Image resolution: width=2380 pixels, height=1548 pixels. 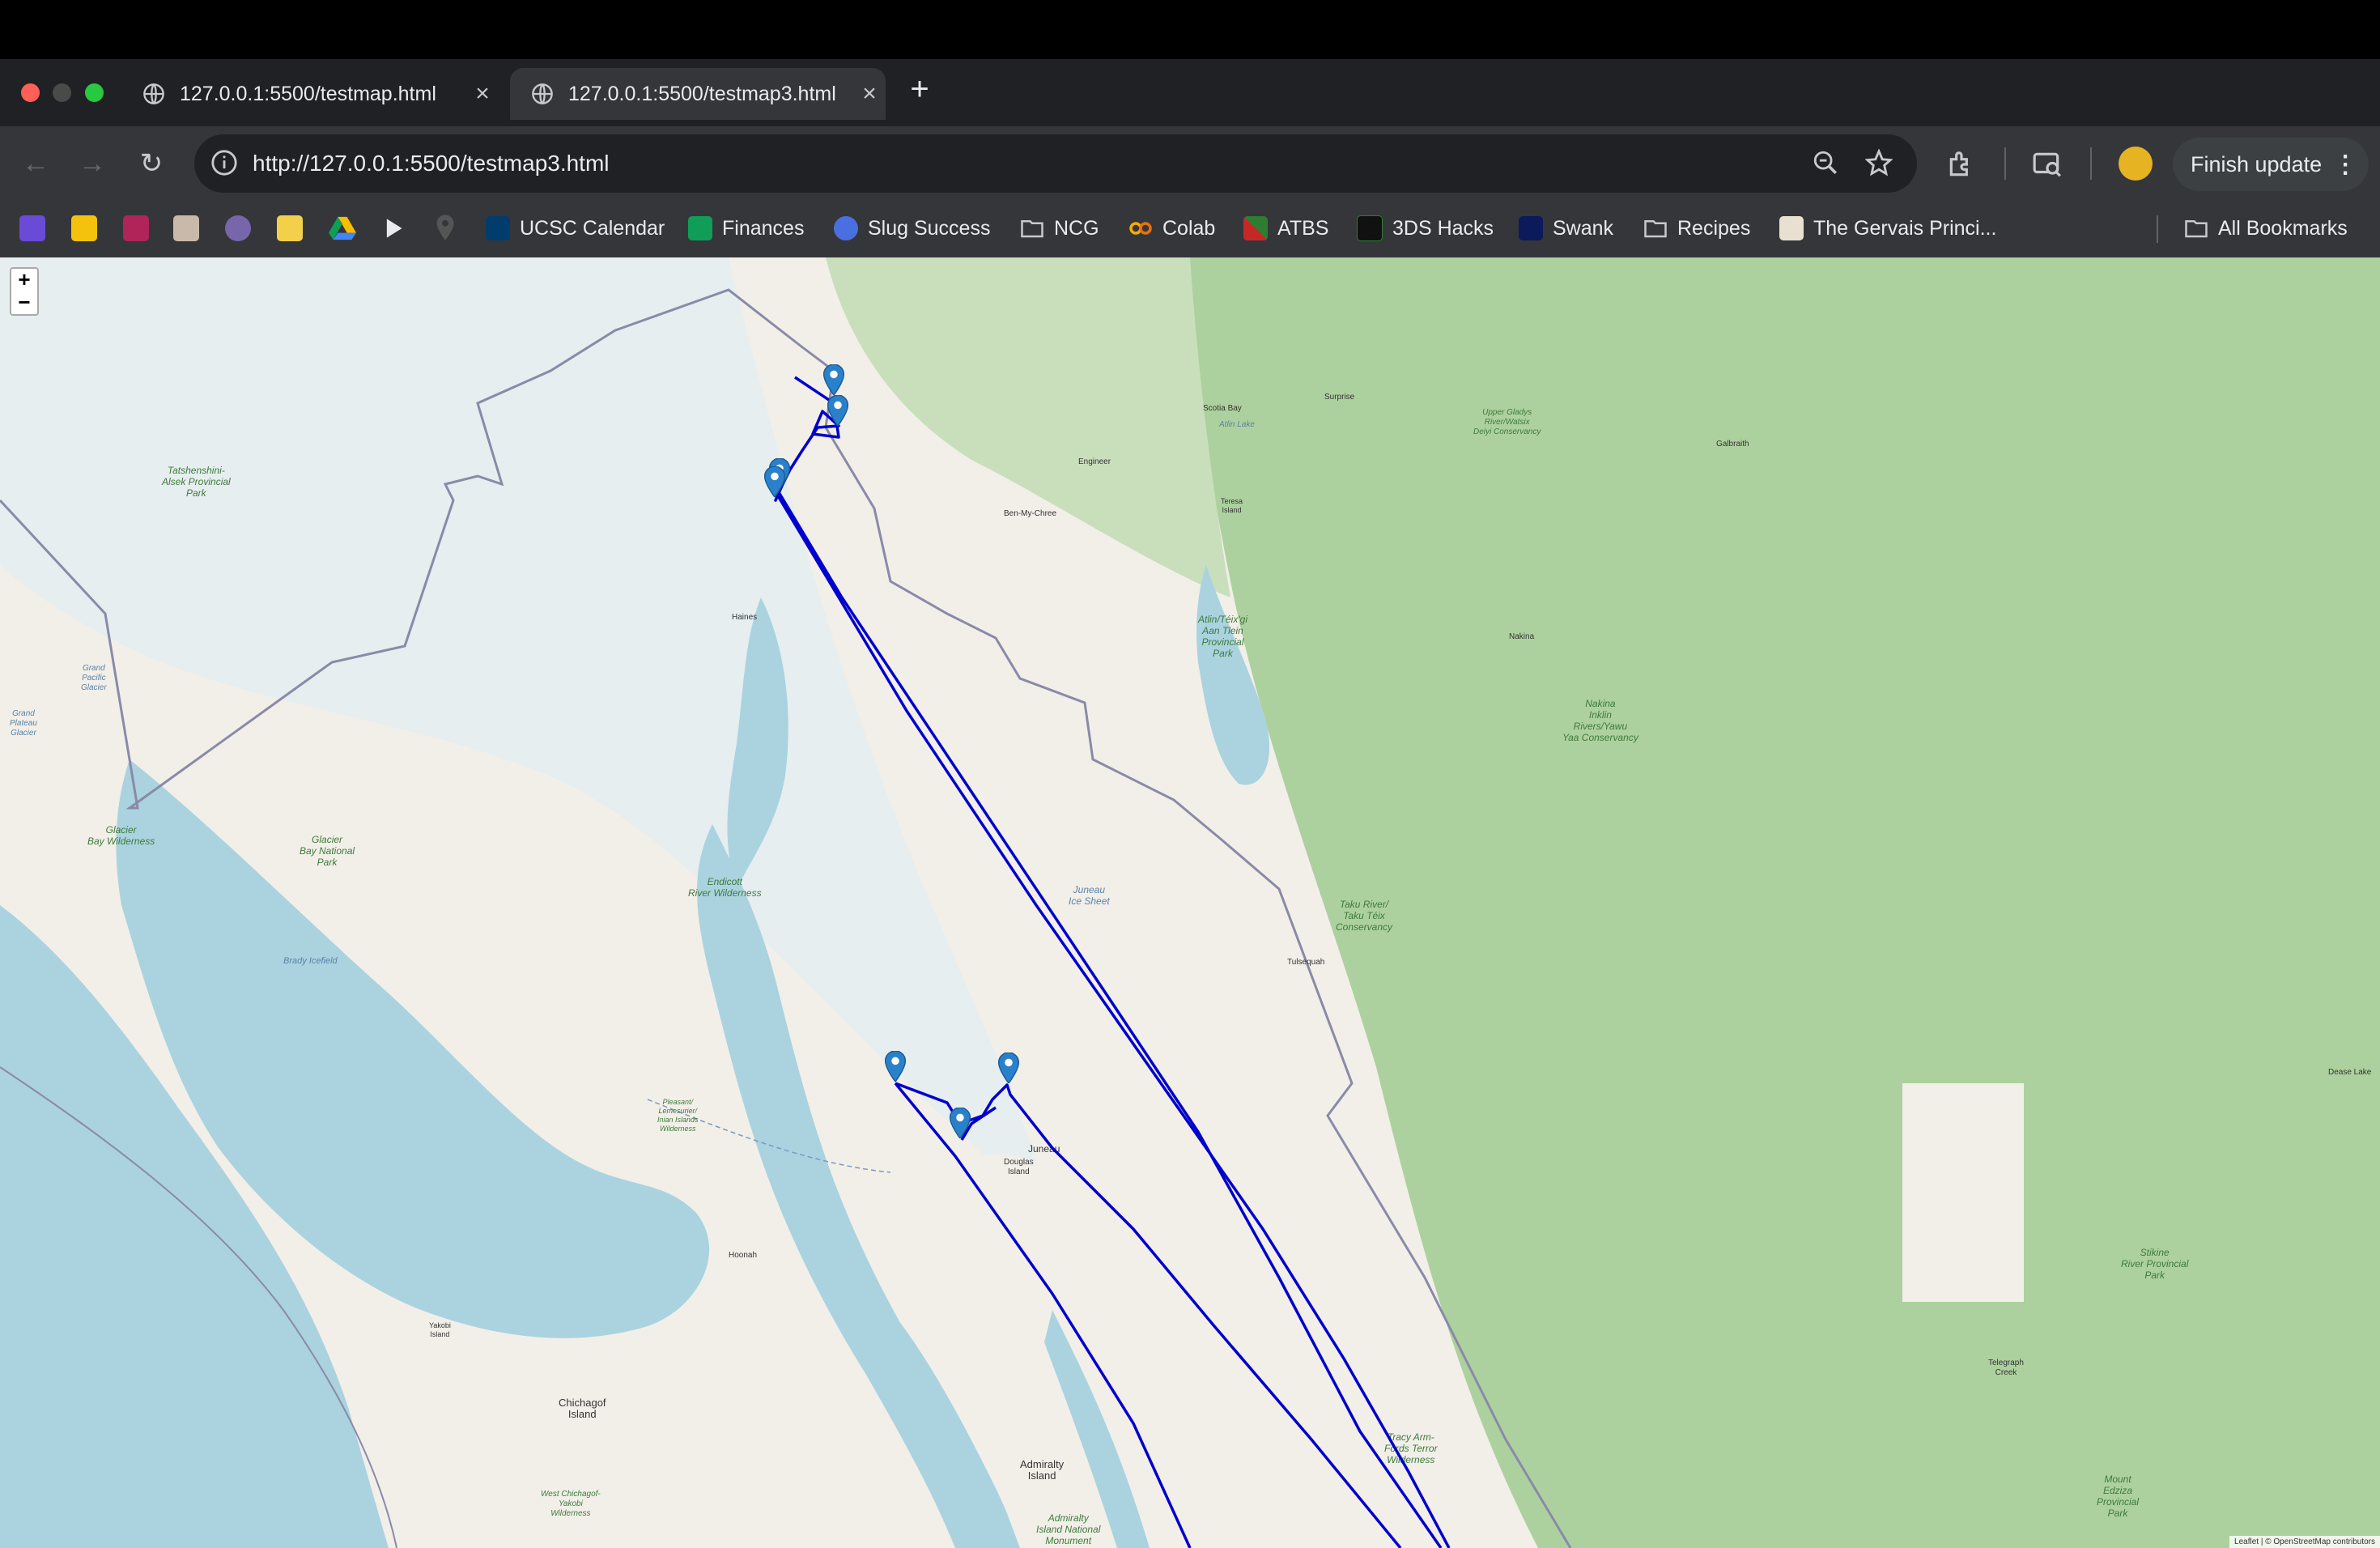 What do you see at coordinates (1255, 228) in the screenshot?
I see `atbs-icon` at bounding box center [1255, 228].